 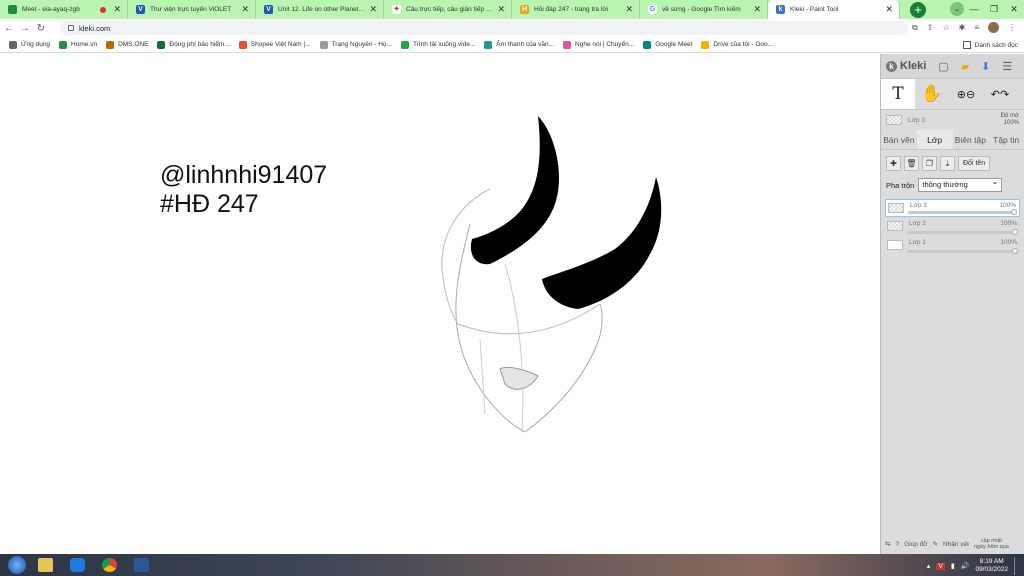 What do you see at coordinates (140, 9) in the screenshot?
I see `violet-icon: V` at bounding box center [140, 9].